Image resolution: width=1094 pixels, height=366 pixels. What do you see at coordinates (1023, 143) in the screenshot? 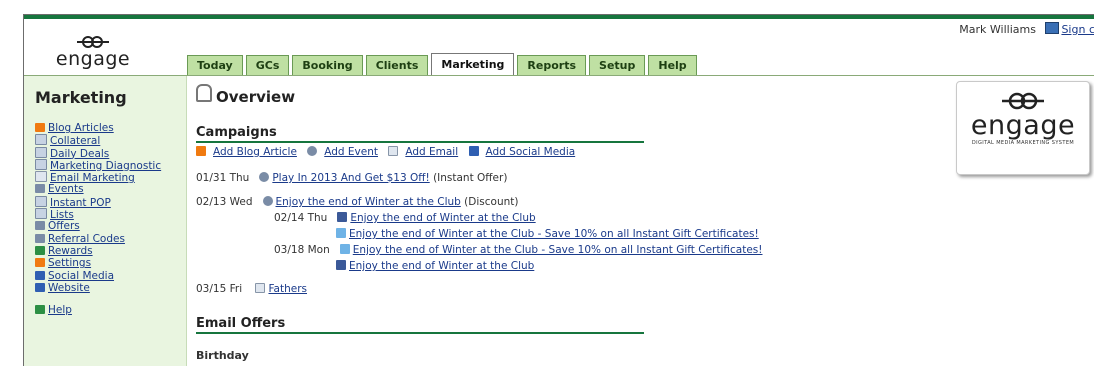
I see `brand-tagline: DIGITAL MEDIA MARKETING SYSTEM` at bounding box center [1023, 143].